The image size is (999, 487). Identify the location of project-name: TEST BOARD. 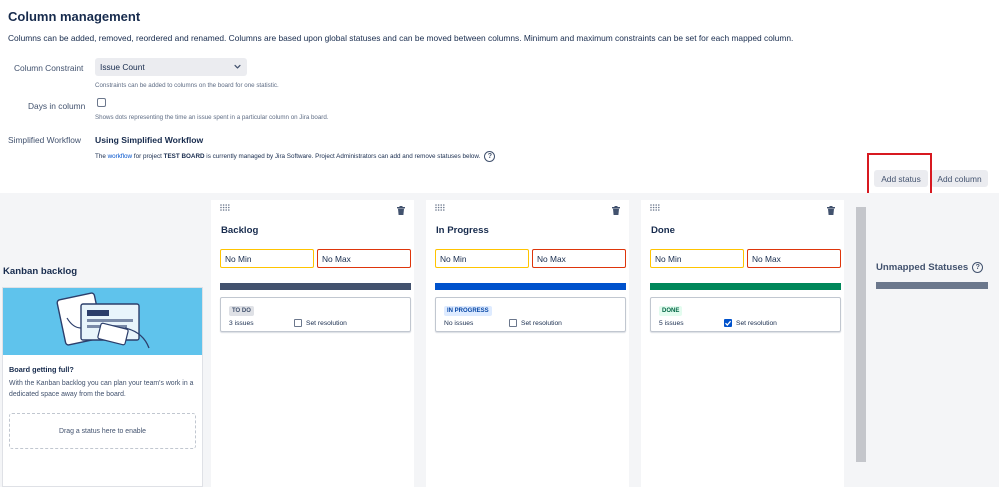
(184, 156).